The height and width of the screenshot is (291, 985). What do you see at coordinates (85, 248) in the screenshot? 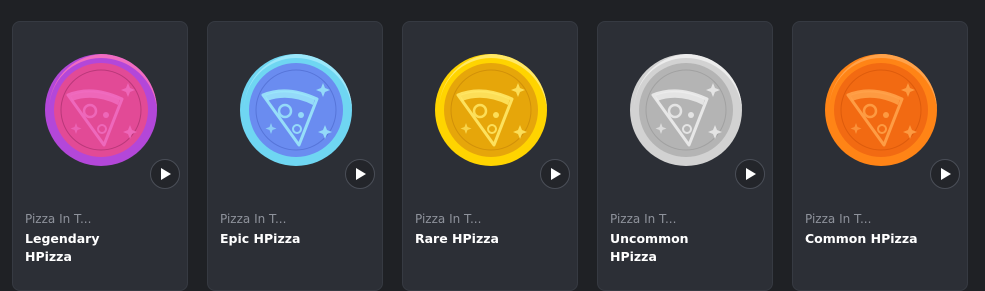
I see `nft-name: Legendary HPizza` at bounding box center [85, 248].